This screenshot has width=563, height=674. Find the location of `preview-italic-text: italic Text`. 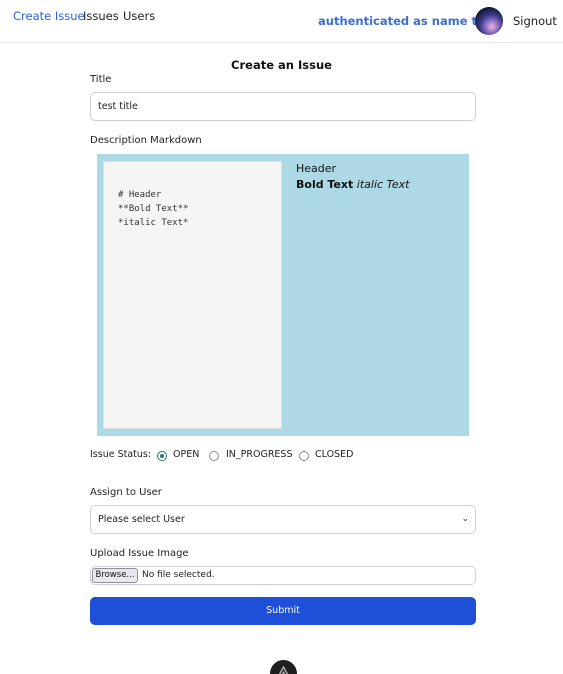

preview-italic-text: italic Text is located at coordinates (383, 184).